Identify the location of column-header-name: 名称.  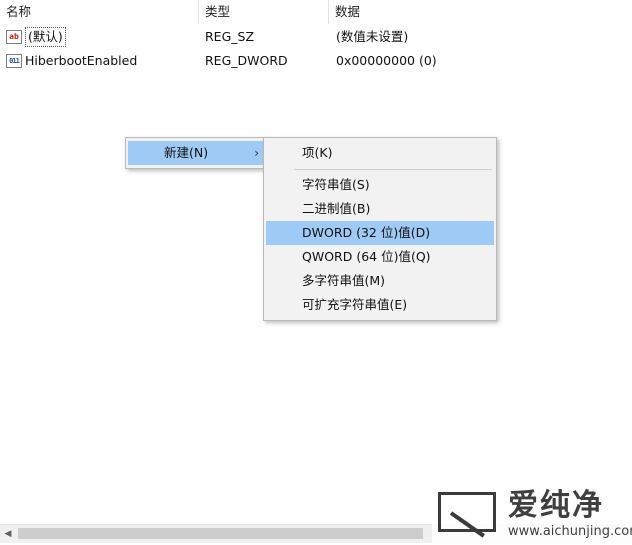
(99, 12).